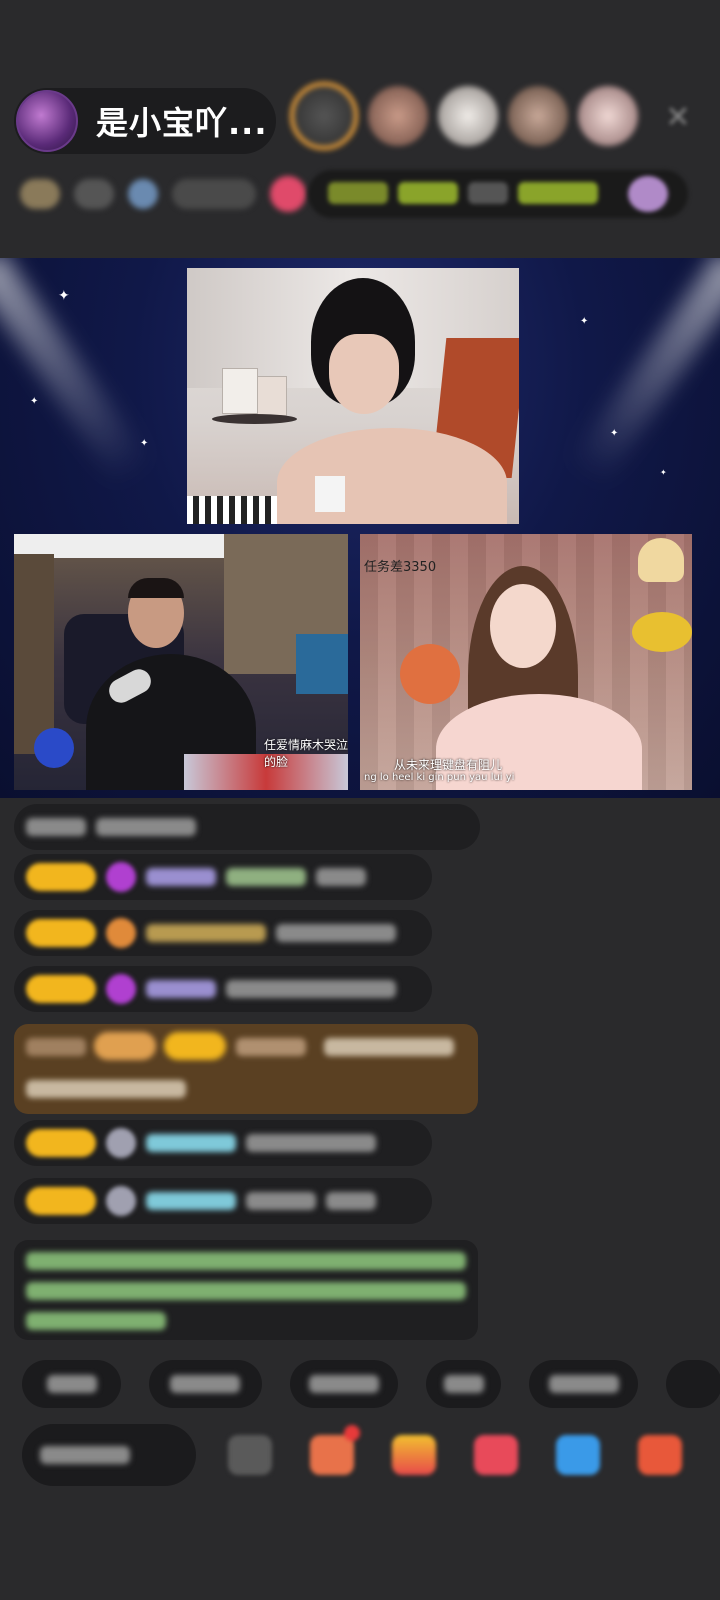  What do you see at coordinates (448, 765) in the screenshot?
I see `right-subtitle: 从未来理键盘有阻儿` at bounding box center [448, 765].